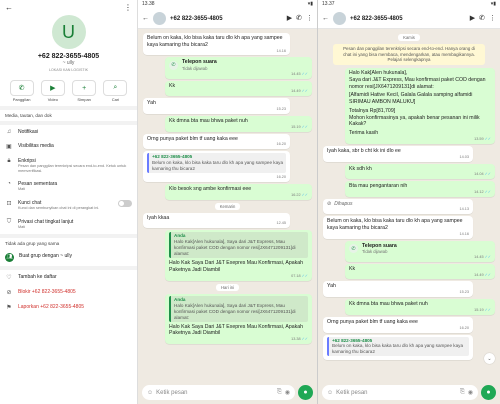  What do you see at coordinates (210, 189) in the screenshot?
I see `message-text: Klo besok sng ambe konfirmasi eee` at bounding box center [210, 189].